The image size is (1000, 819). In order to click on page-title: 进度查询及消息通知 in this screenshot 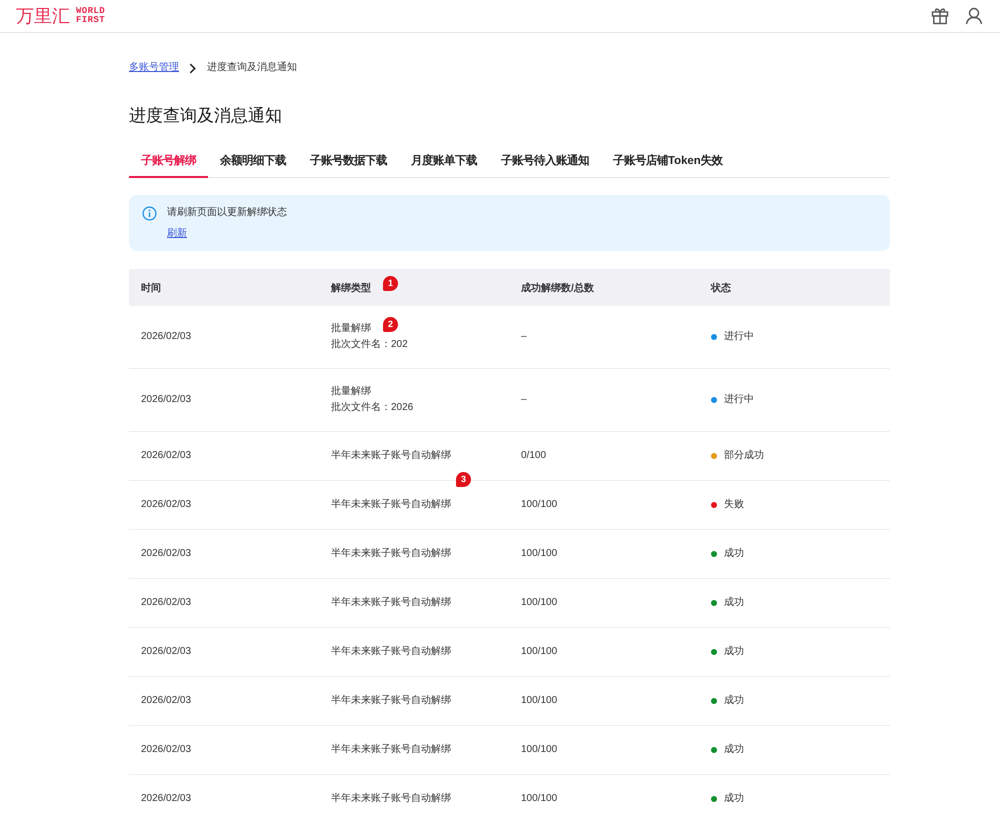, I will do `click(206, 116)`.